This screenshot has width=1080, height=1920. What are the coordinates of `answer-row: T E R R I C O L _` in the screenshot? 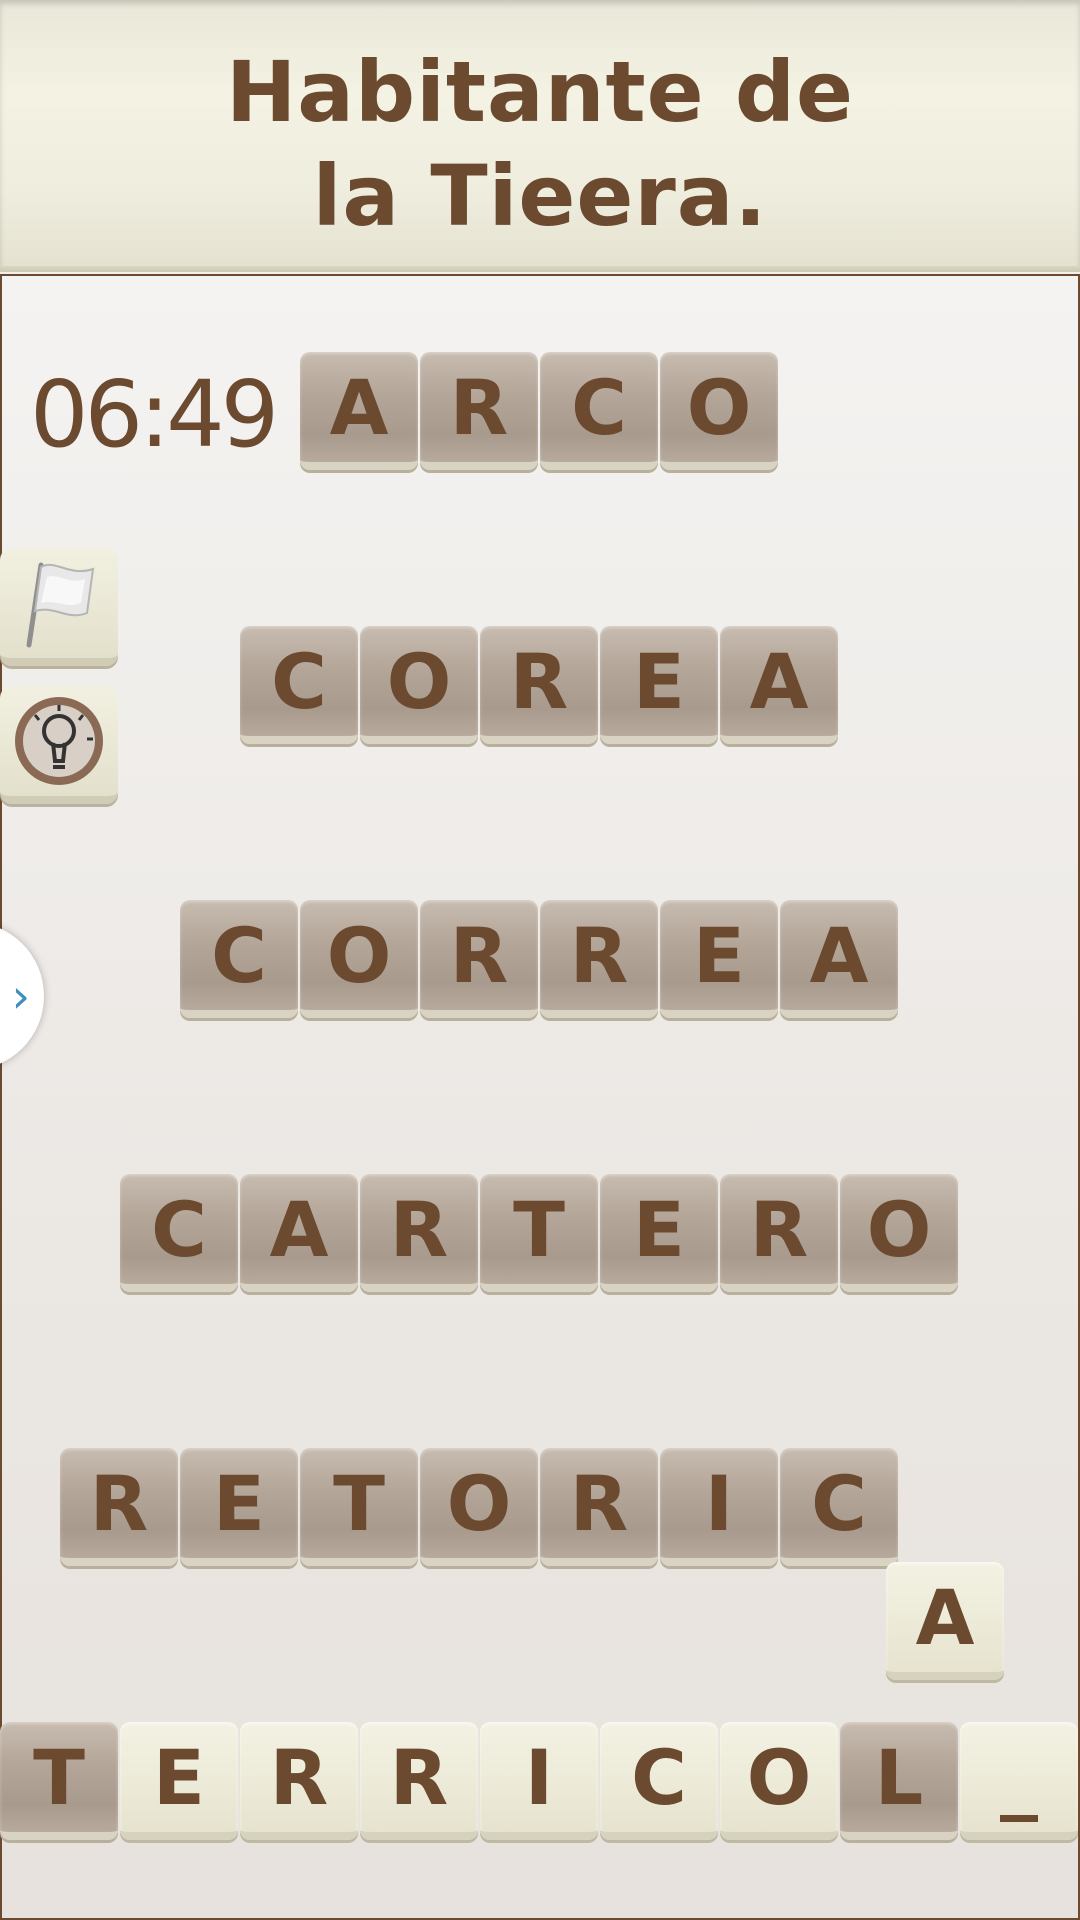 It's located at (539, 1781).